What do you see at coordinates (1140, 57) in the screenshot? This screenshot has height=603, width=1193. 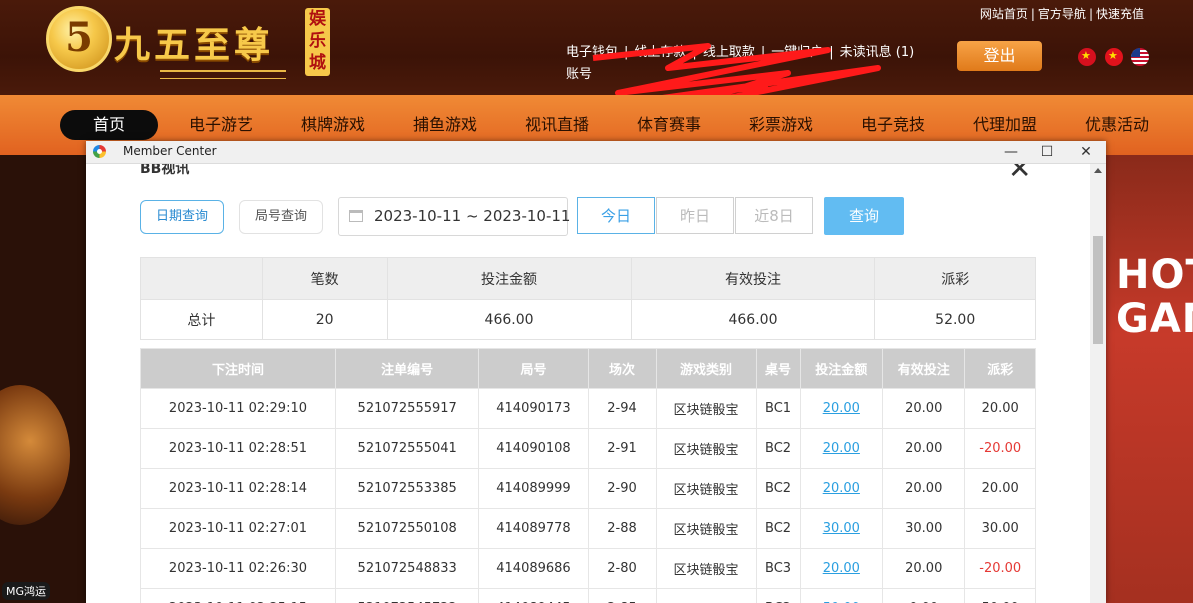 I see `us-flag-icon` at bounding box center [1140, 57].